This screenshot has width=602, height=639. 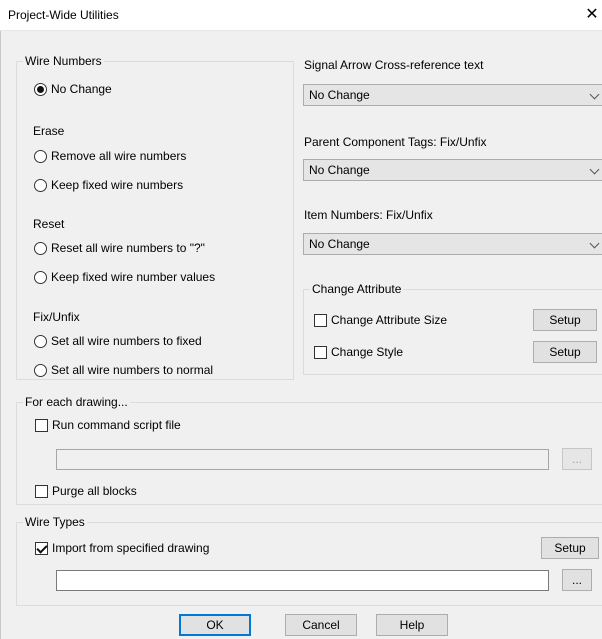 What do you see at coordinates (81, 89) in the screenshot?
I see `no-change-label: No Change` at bounding box center [81, 89].